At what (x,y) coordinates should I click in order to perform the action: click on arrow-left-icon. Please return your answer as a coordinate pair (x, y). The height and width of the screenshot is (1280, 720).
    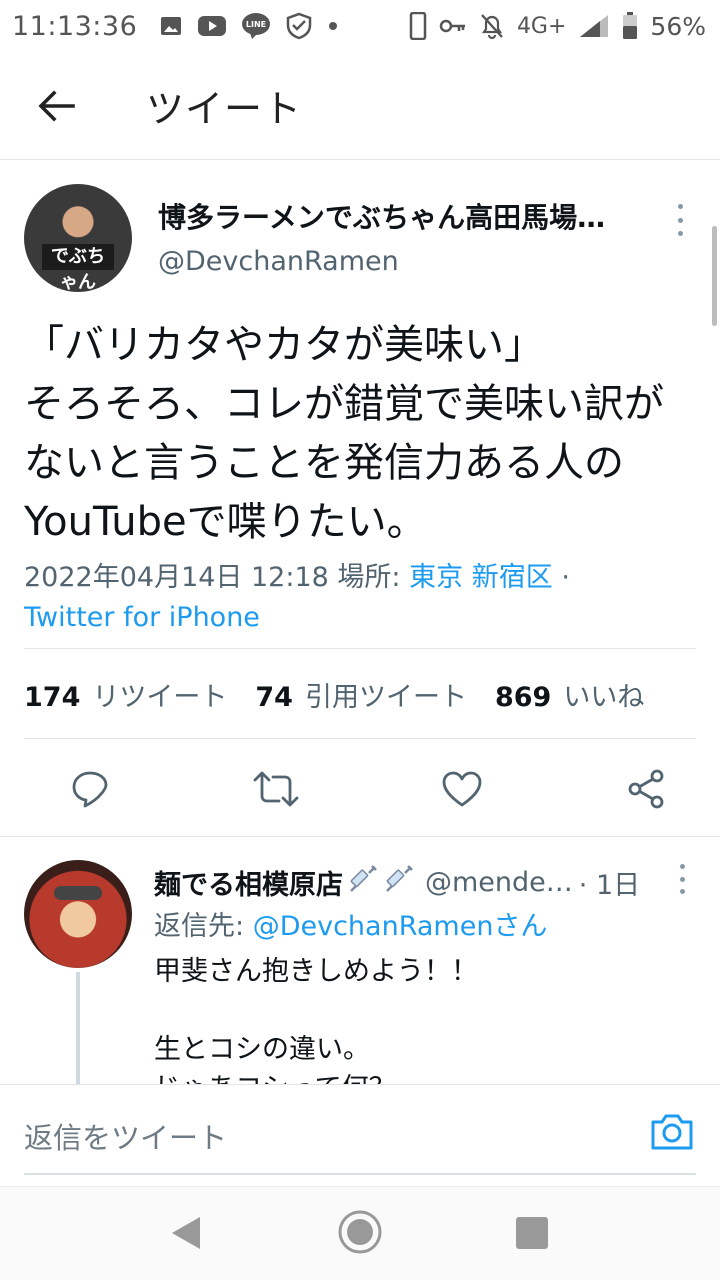
    Looking at the image, I should click on (56, 105).